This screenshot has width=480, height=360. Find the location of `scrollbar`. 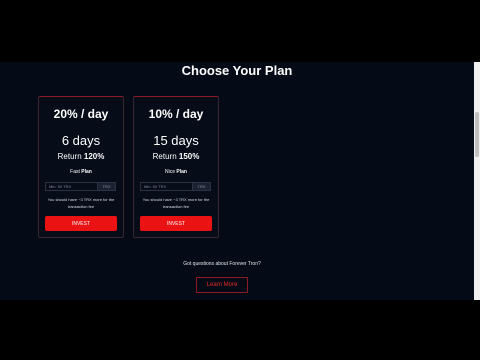

scrollbar is located at coordinates (477, 181).